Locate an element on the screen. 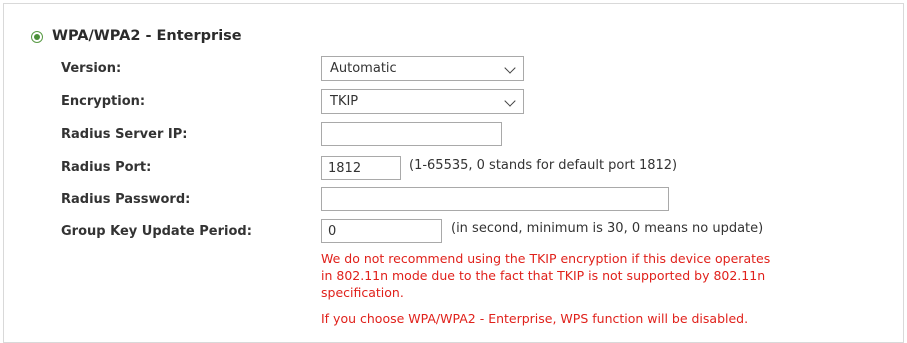  radius-port-label: Radius Port: is located at coordinates (106, 167).